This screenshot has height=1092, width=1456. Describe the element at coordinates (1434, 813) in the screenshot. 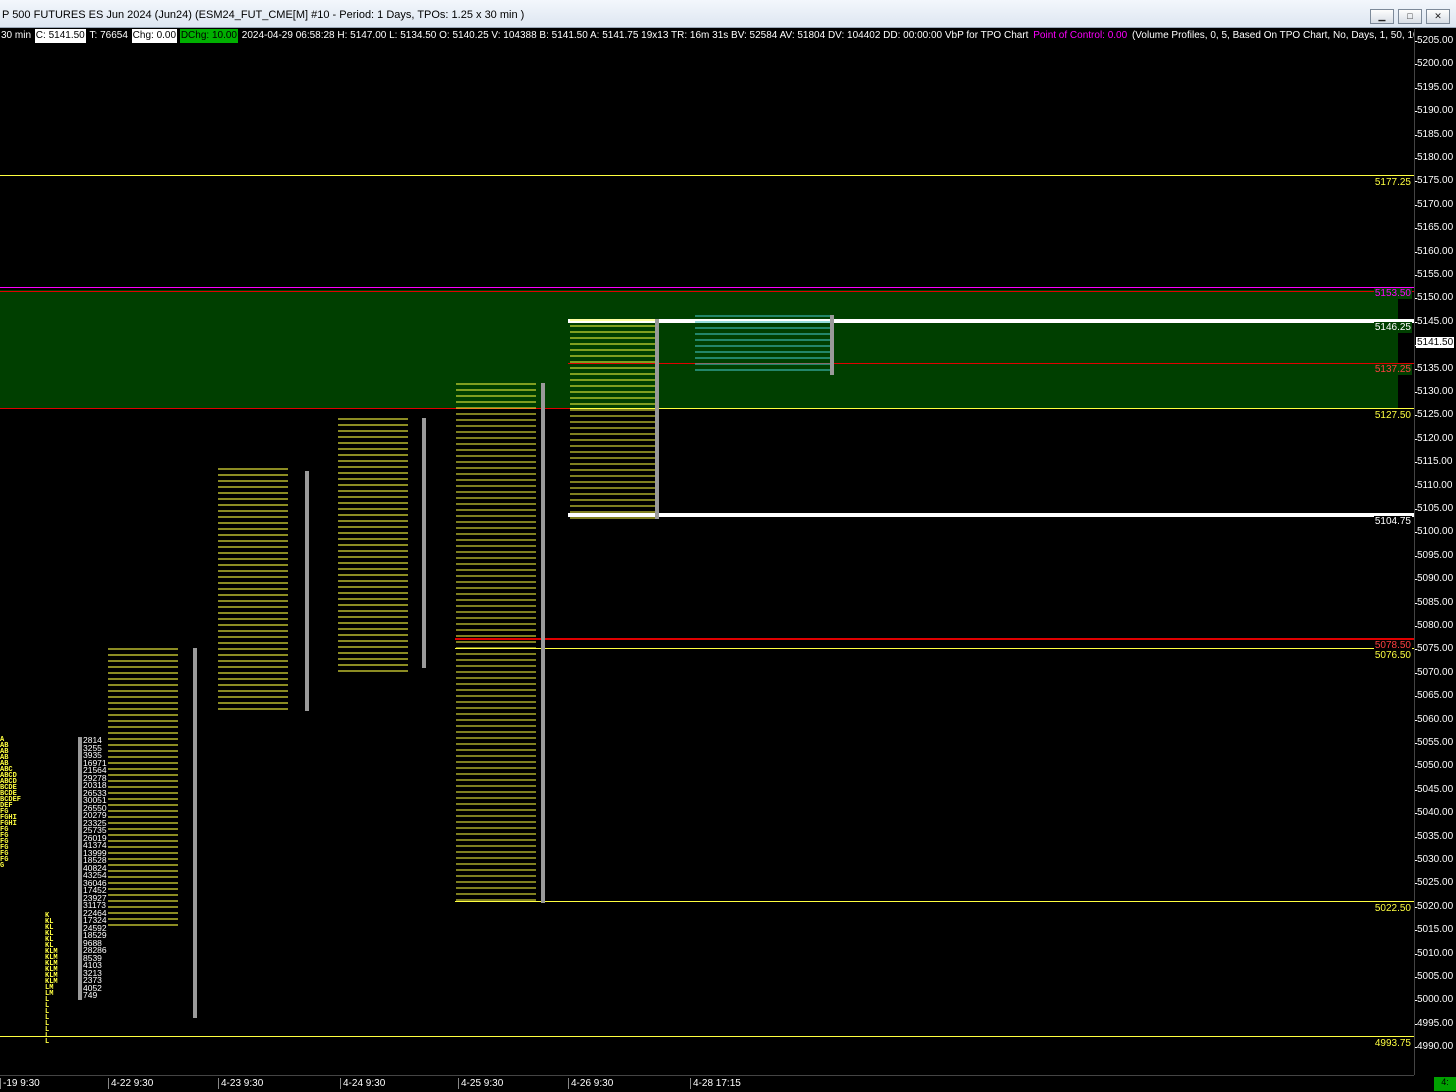

I see `price-tick: 5040.00` at that location.